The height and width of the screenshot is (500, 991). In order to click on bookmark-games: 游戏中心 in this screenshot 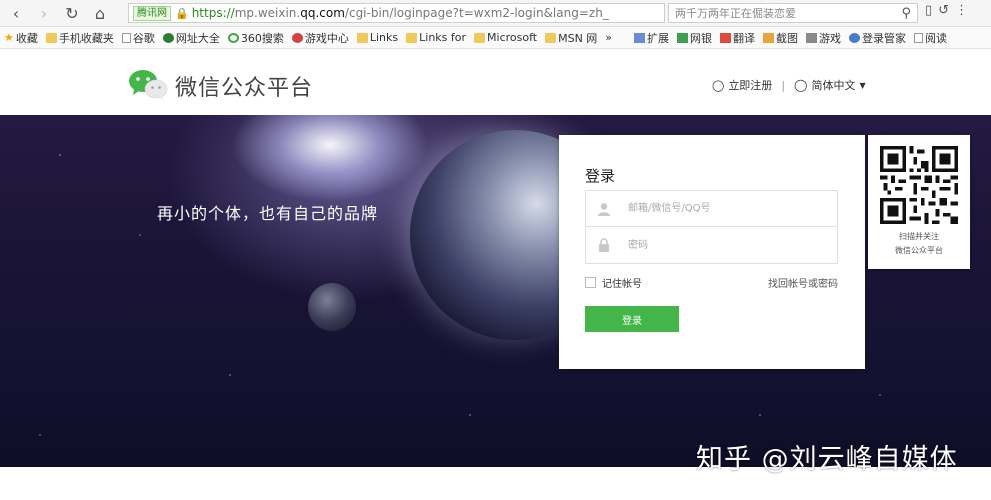, I will do `click(320, 38)`.